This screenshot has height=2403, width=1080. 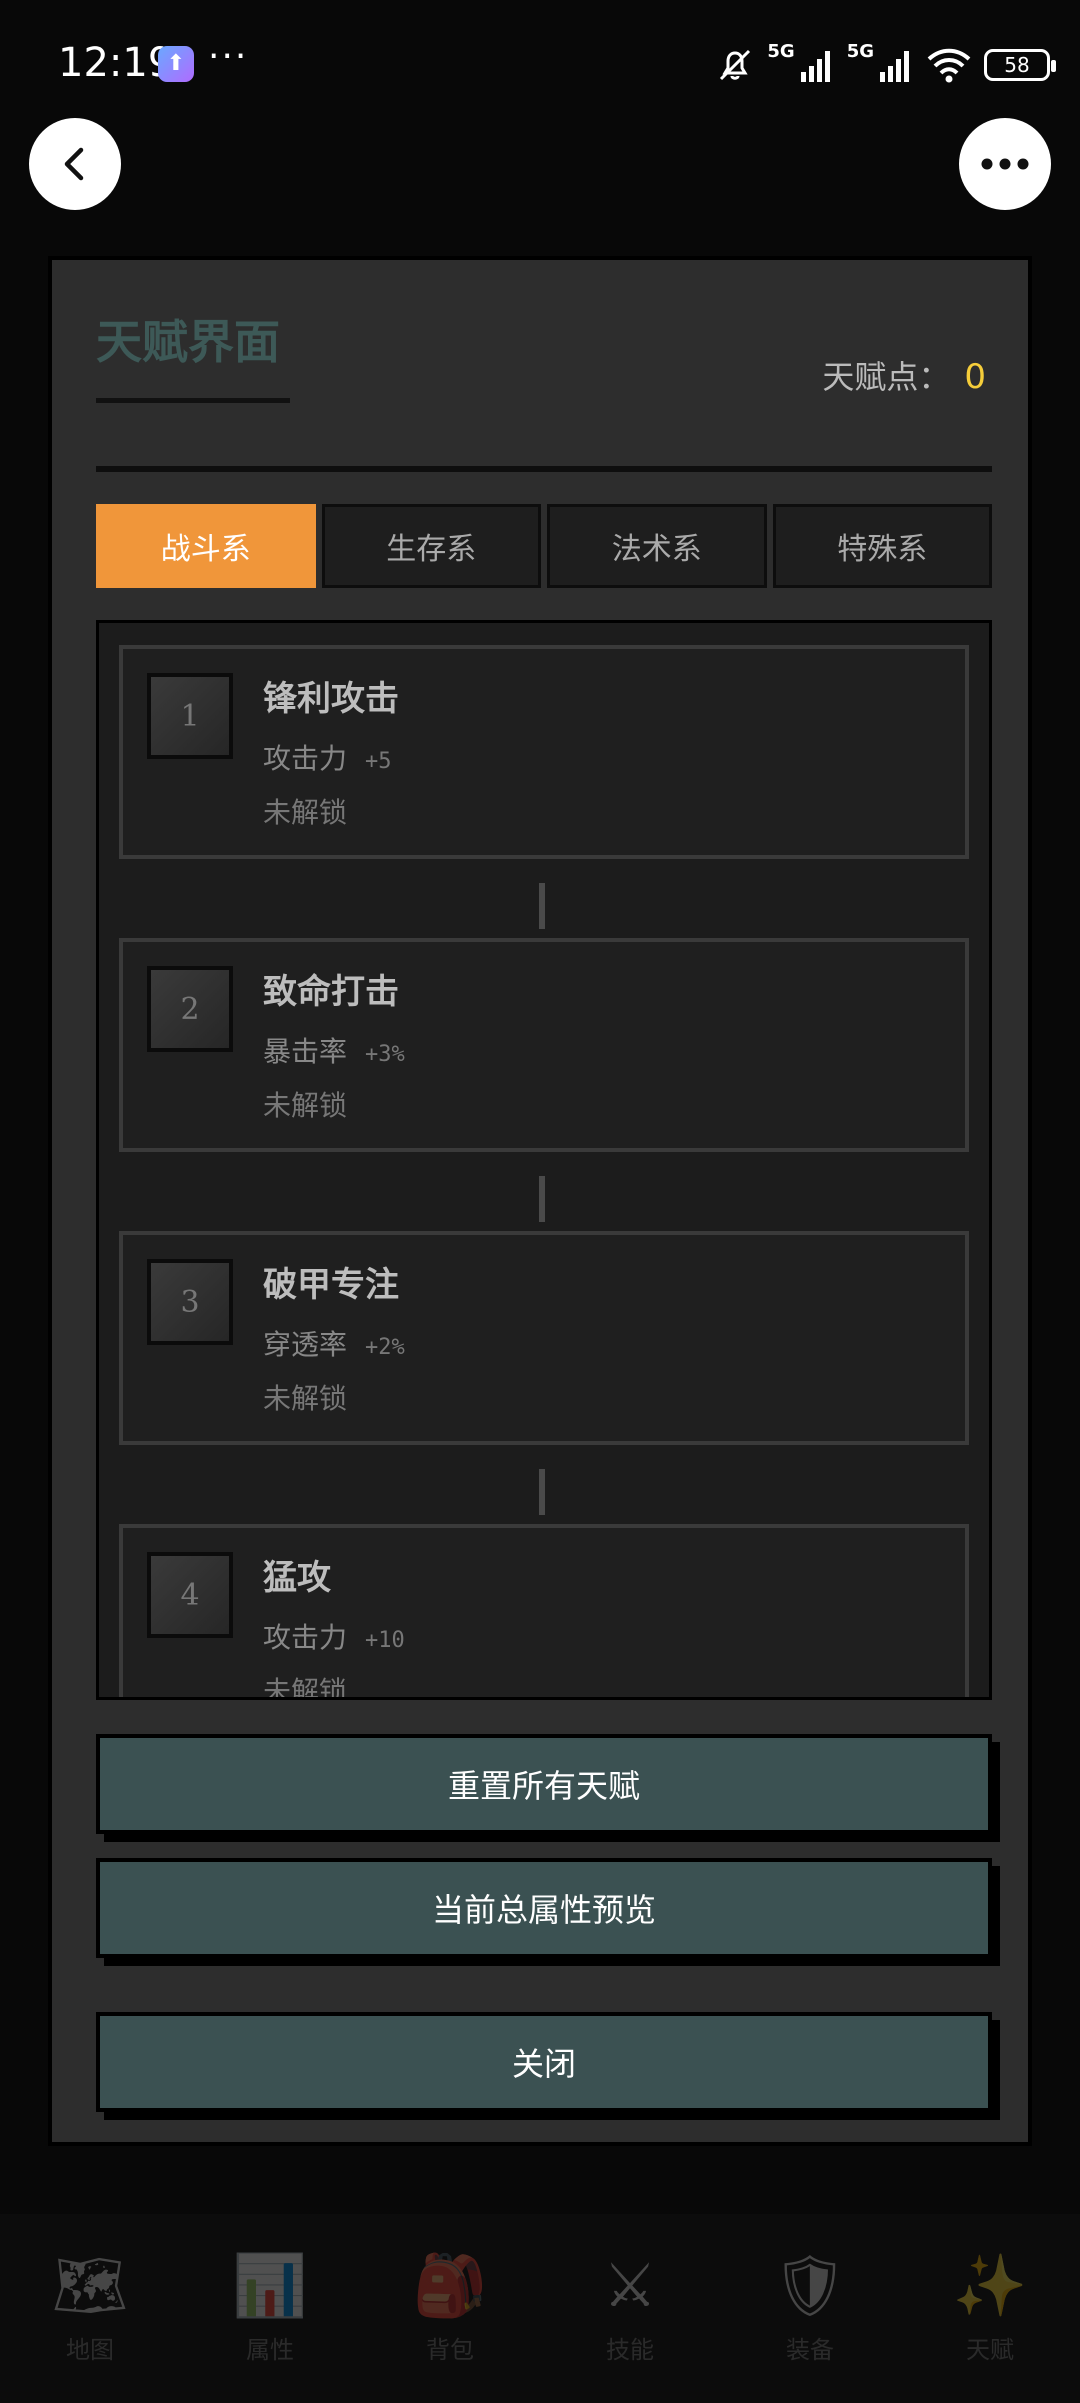 What do you see at coordinates (450, 2286) in the screenshot?
I see `backpack-icon: 🎒` at bounding box center [450, 2286].